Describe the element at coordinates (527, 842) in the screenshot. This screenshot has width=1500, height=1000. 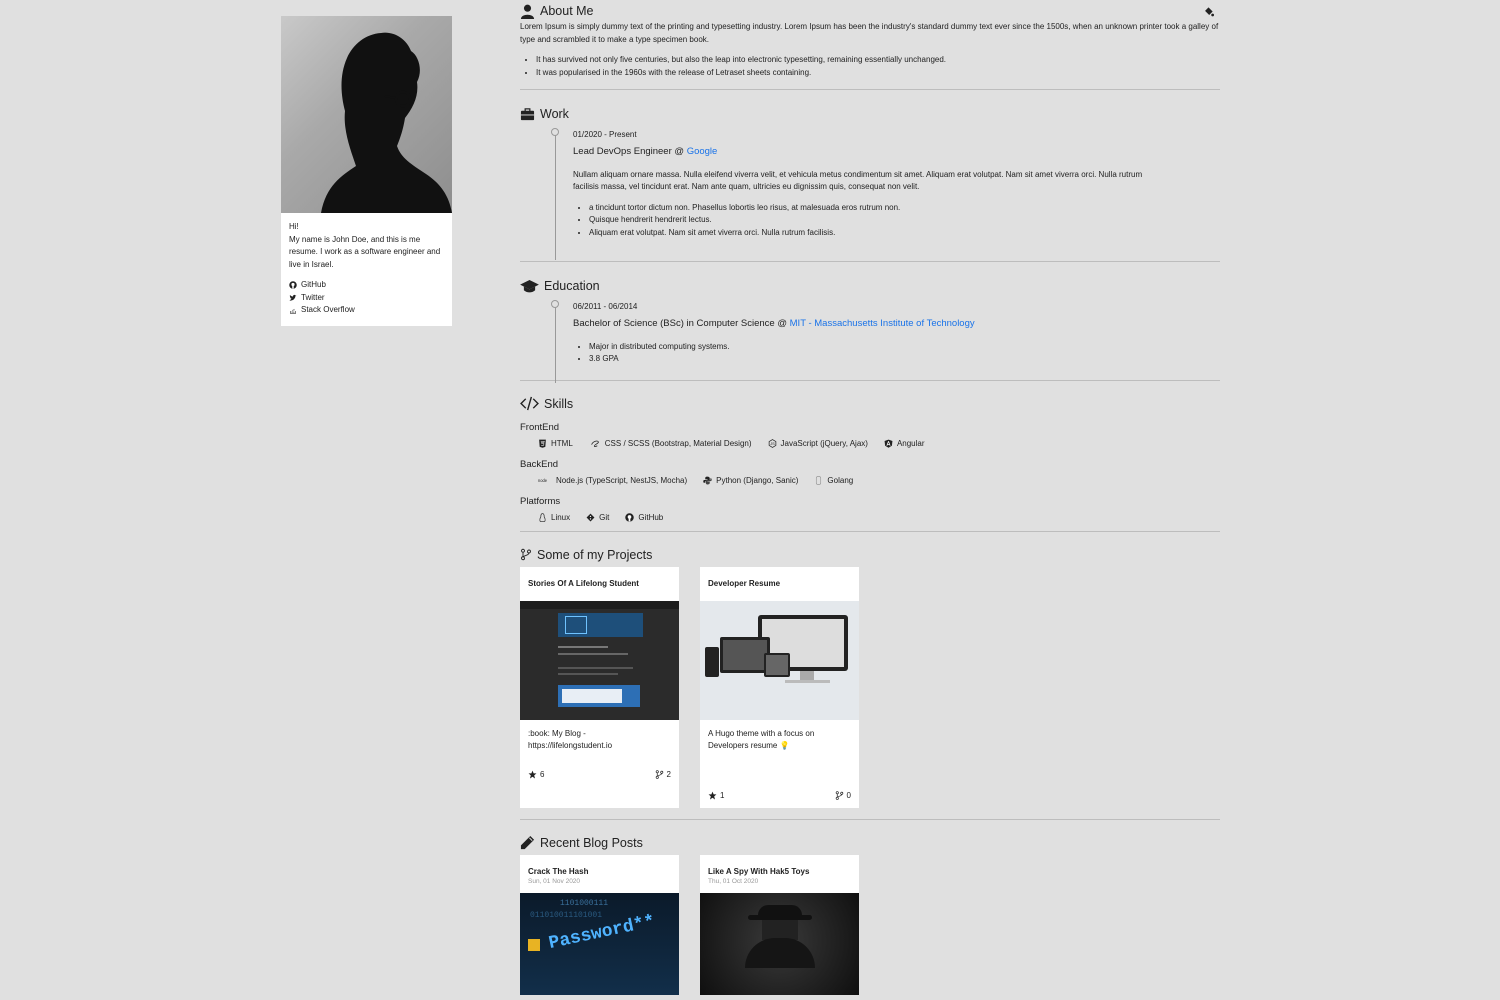
I see `pencil-icon` at that location.